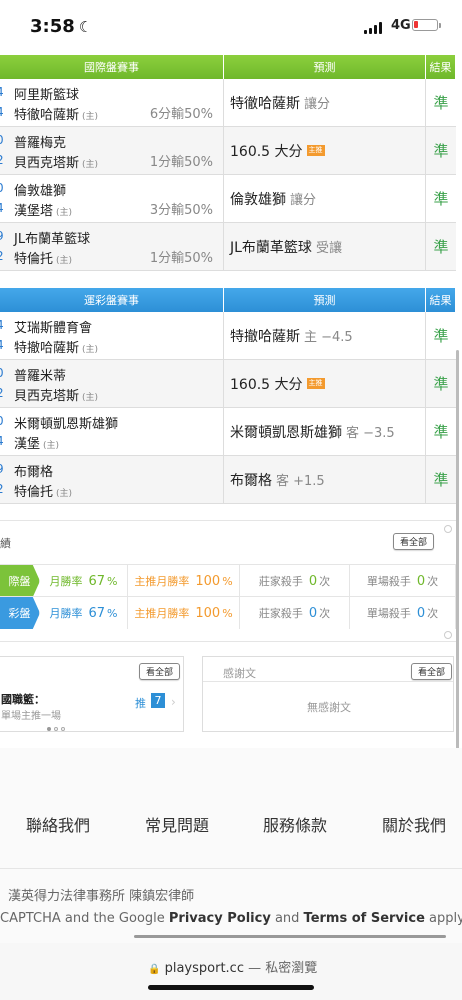 This screenshot has width=462, height=1000. What do you see at coordinates (271, 247) in the screenshot?
I see `prediction-pick: JL布蘭革籃球` at bounding box center [271, 247].